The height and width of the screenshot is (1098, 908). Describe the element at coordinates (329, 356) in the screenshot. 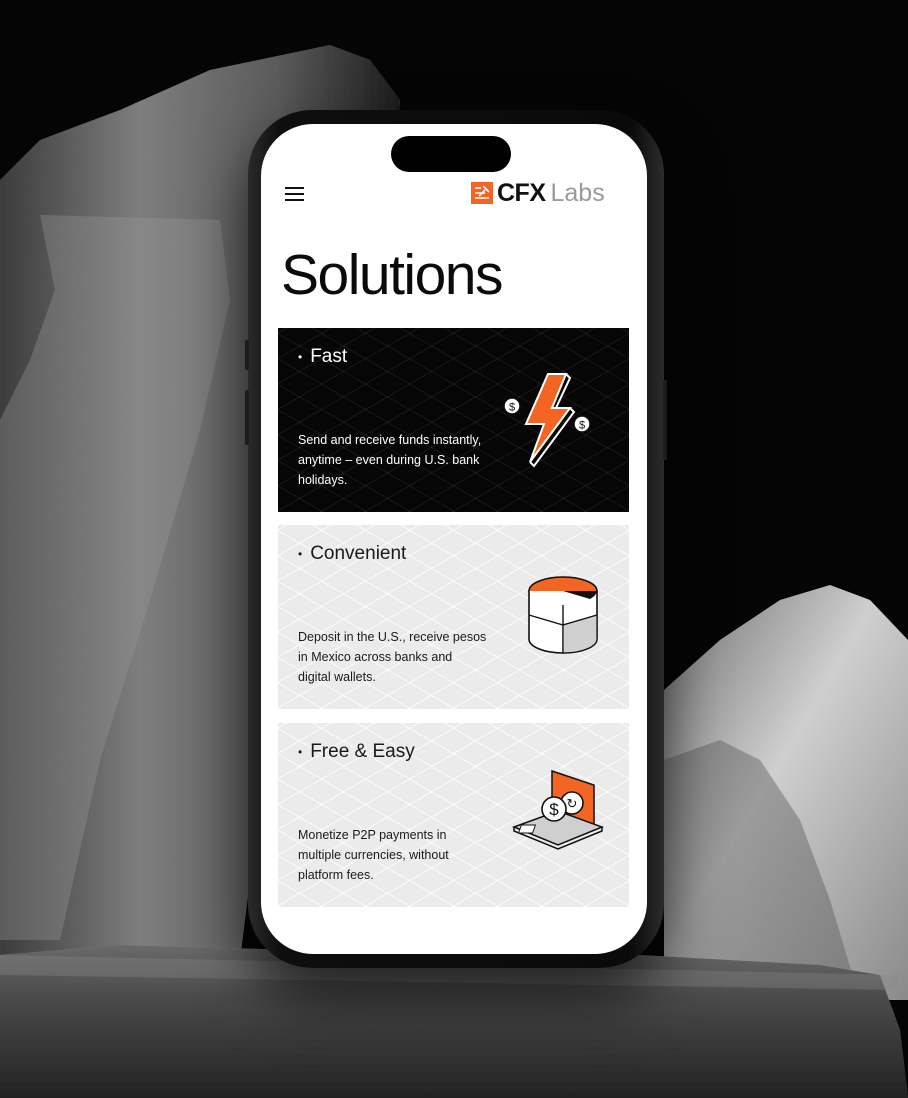

I see `card-title: Fast` at that location.